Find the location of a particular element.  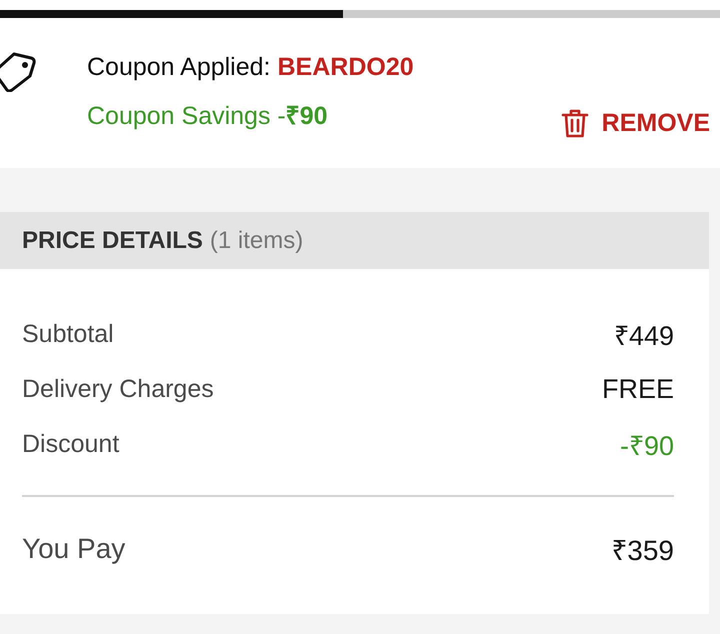

price-details-title: PRICE DETAILS is located at coordinates (112, 240).